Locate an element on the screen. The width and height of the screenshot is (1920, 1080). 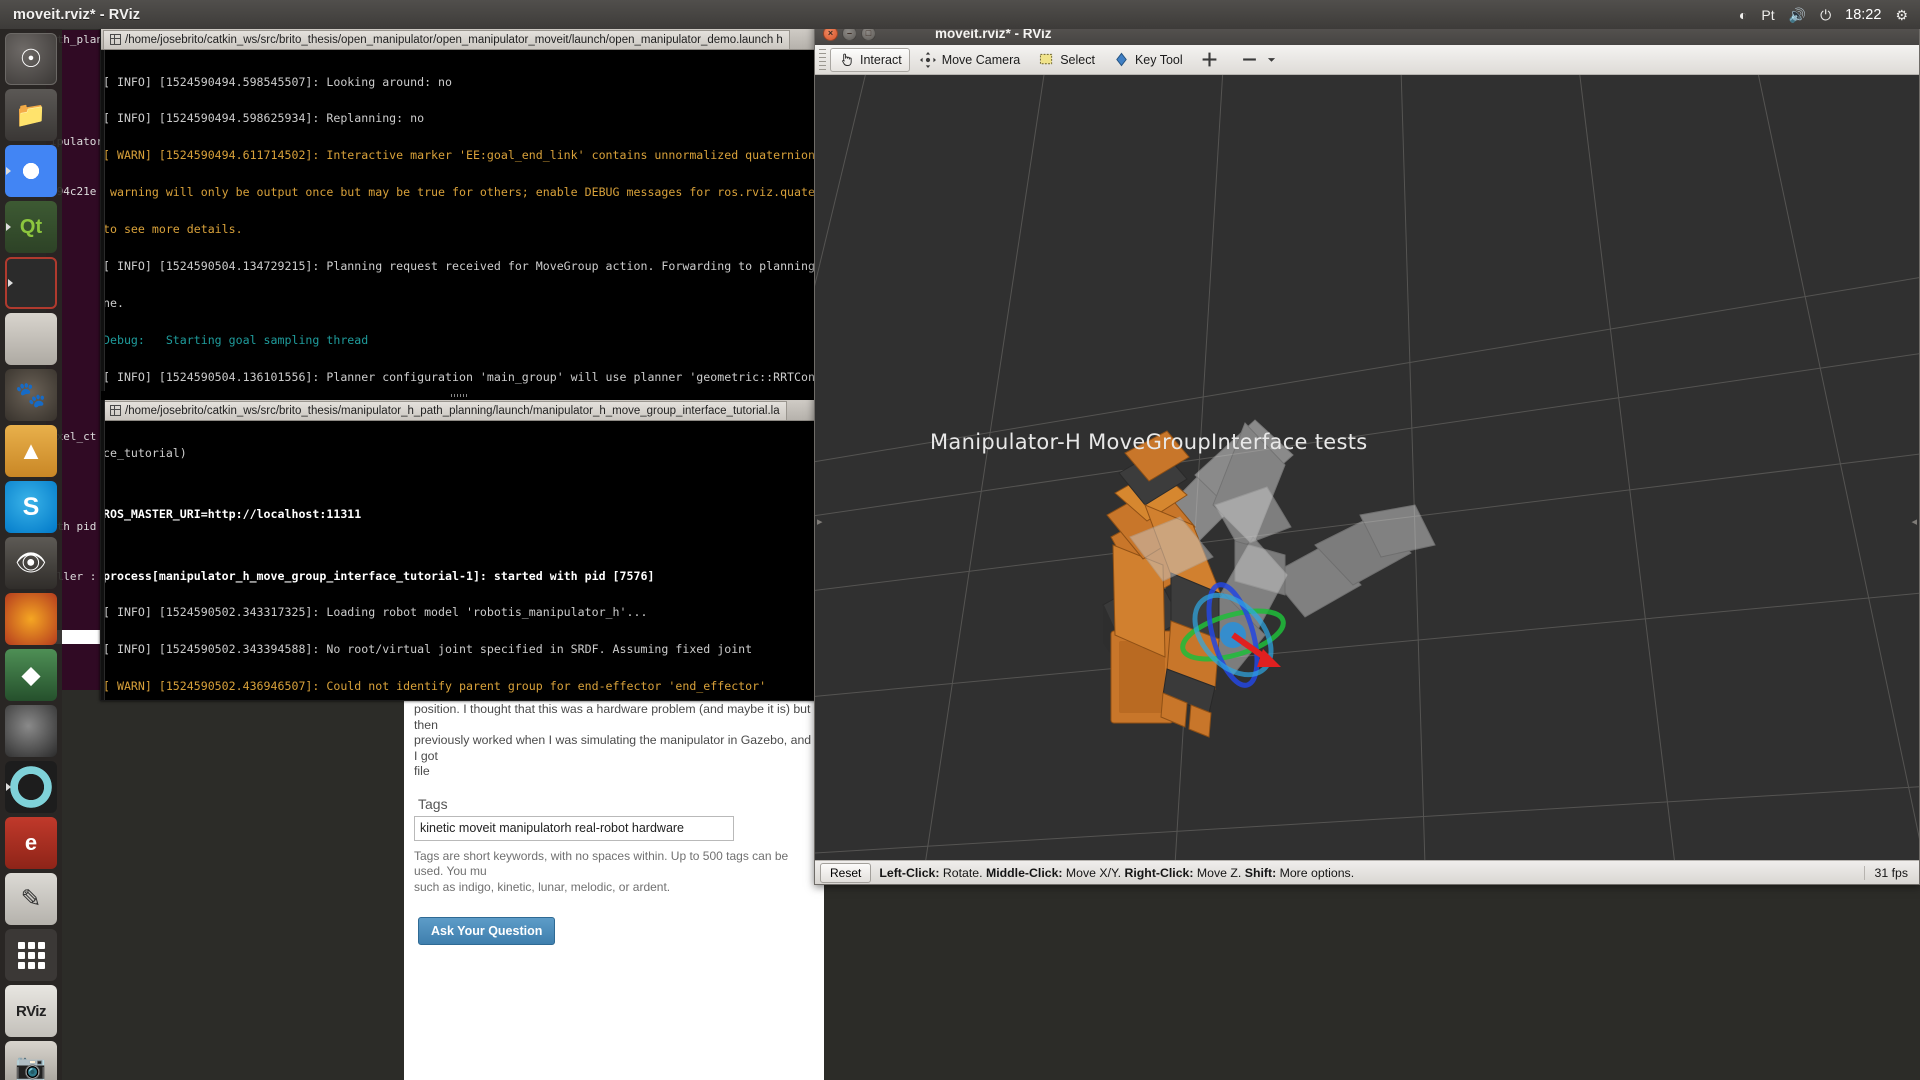
selection-rectangle-icon is located at coordinates (1046, 59).